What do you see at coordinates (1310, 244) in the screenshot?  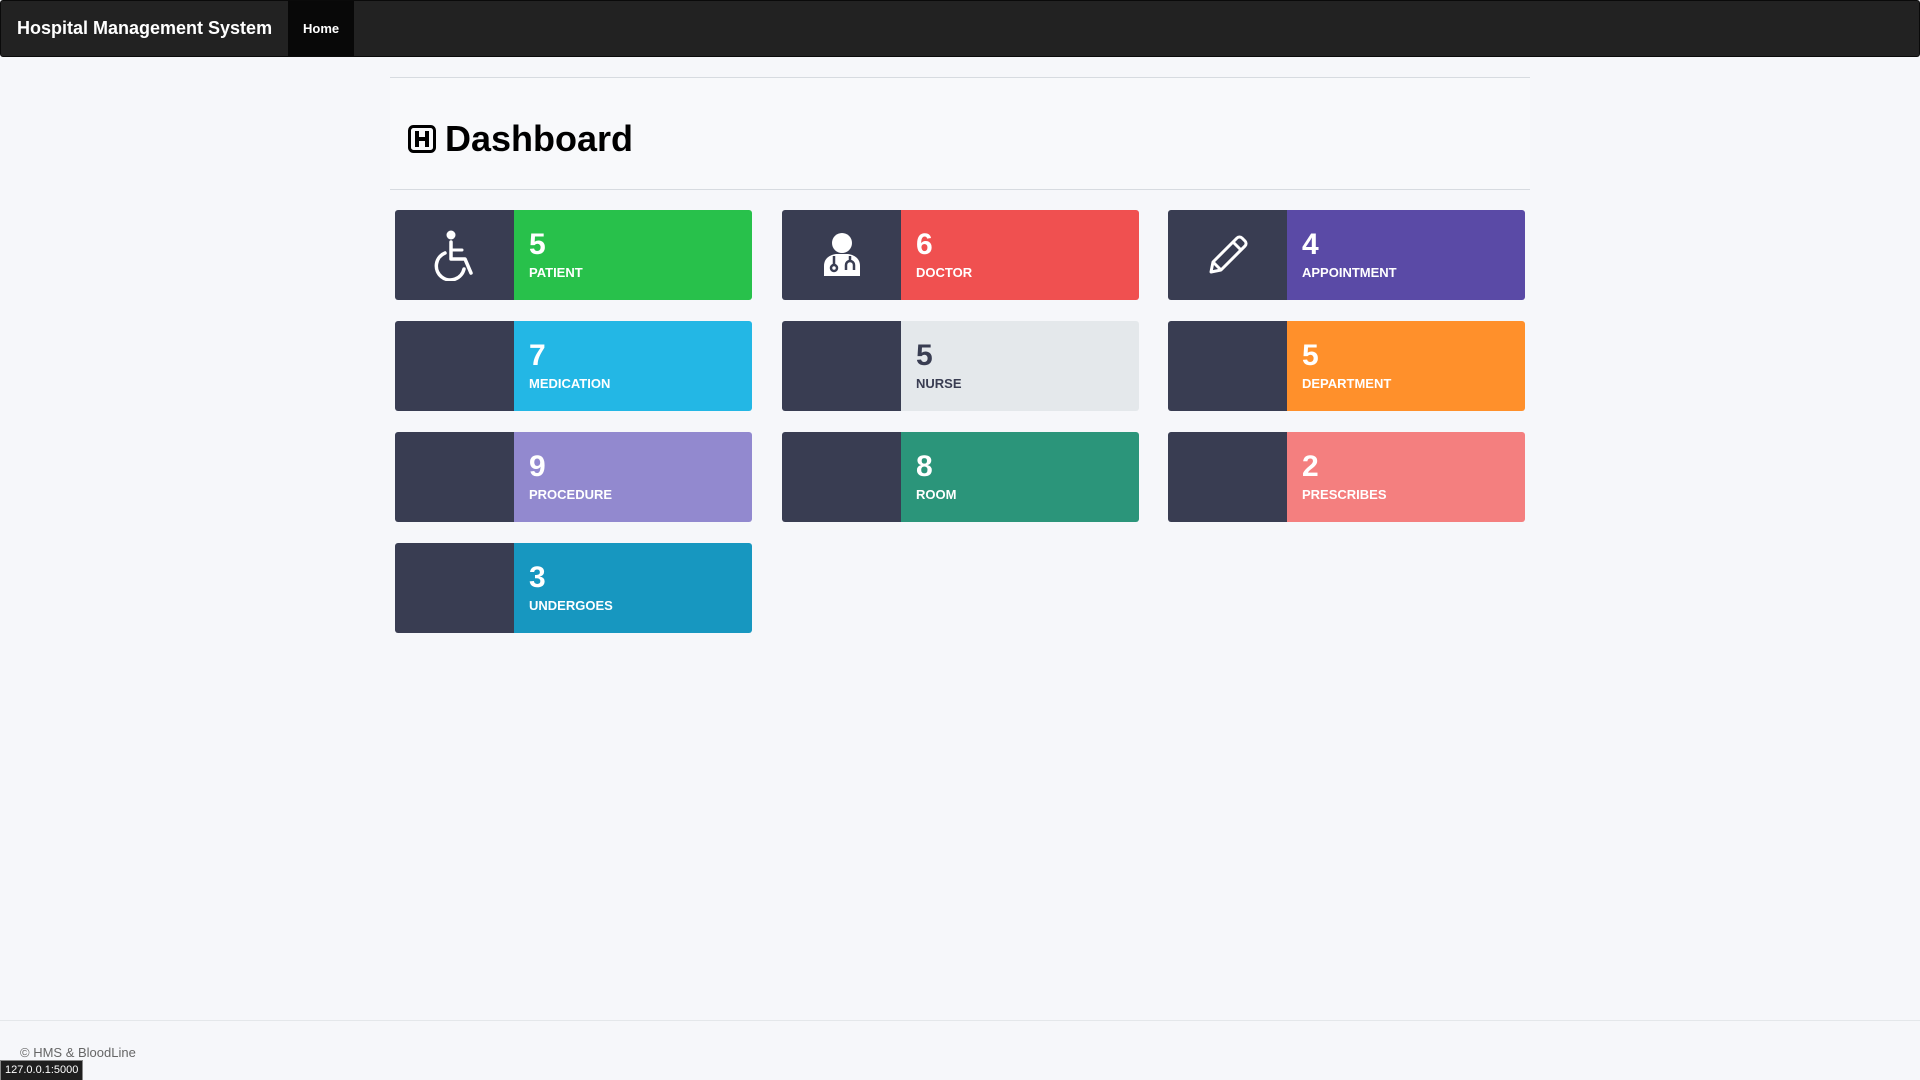 I see `appointment-count: 4` at bounding box center [1310, 244].